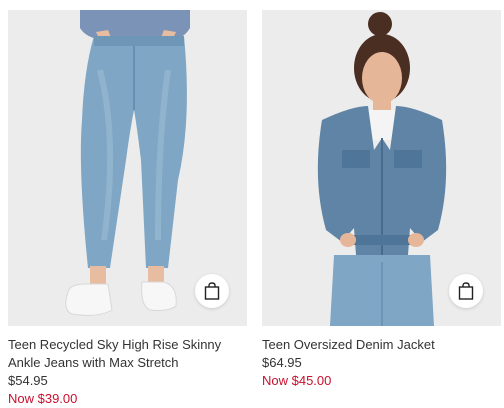 This screenshot has height=408, width=504. I want to click on original-price: $64.95, so click(282, 362).